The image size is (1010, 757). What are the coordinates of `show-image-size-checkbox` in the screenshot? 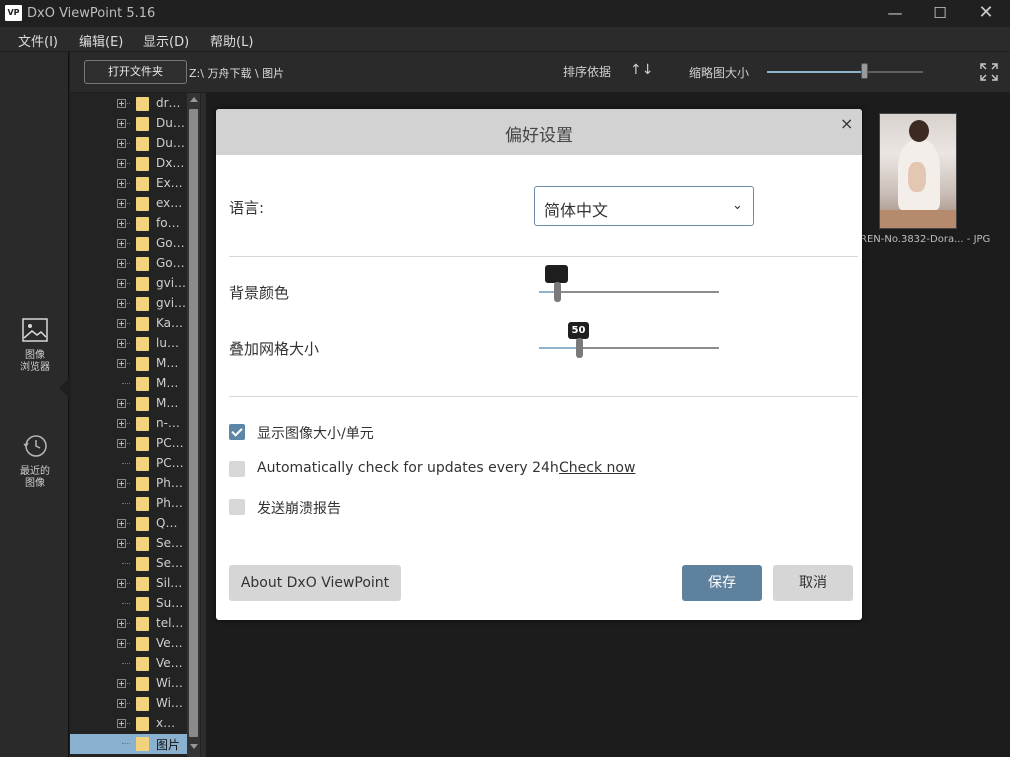 It's located at (237, 432).